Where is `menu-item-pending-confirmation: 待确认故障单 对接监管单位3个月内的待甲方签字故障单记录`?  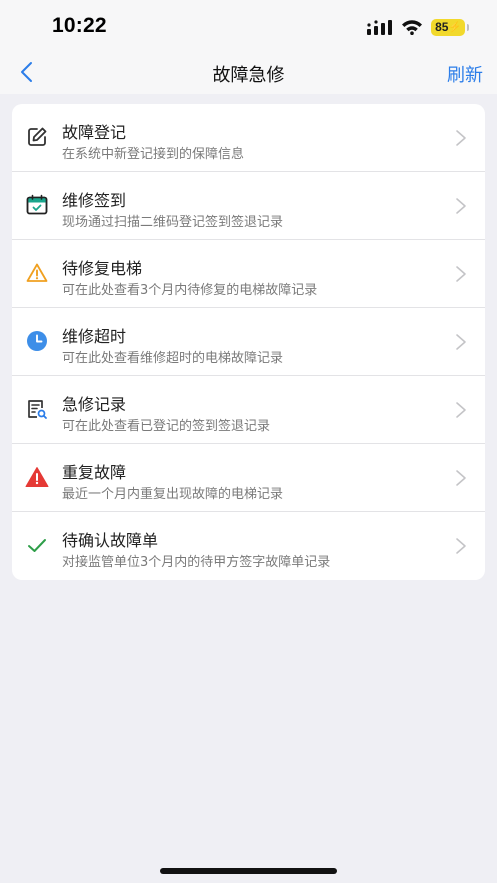 menu-item-pending-confirmation: 待确认故障单 对接监管单位3个月内的待甲方签字故障单记录 is located at coordinates (248, 546).